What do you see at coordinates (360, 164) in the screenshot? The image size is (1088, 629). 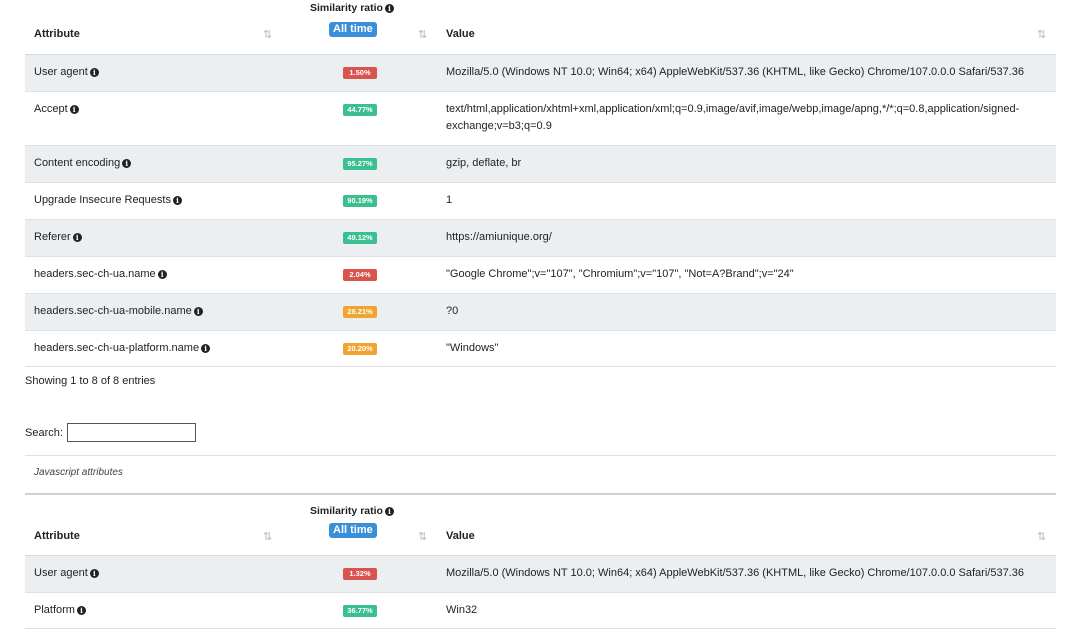 I see `similarity-badge: 95.27%` at bounding box center [360, 164].